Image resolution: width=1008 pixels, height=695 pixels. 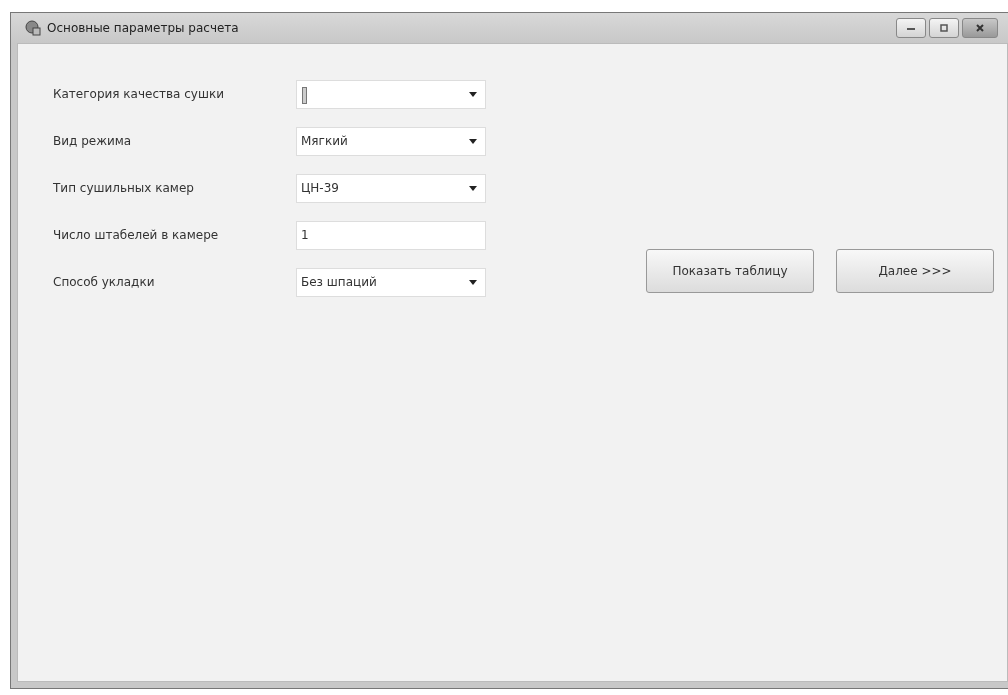 I want to click on field-label: Вид режима, so click(x=93, y=141).